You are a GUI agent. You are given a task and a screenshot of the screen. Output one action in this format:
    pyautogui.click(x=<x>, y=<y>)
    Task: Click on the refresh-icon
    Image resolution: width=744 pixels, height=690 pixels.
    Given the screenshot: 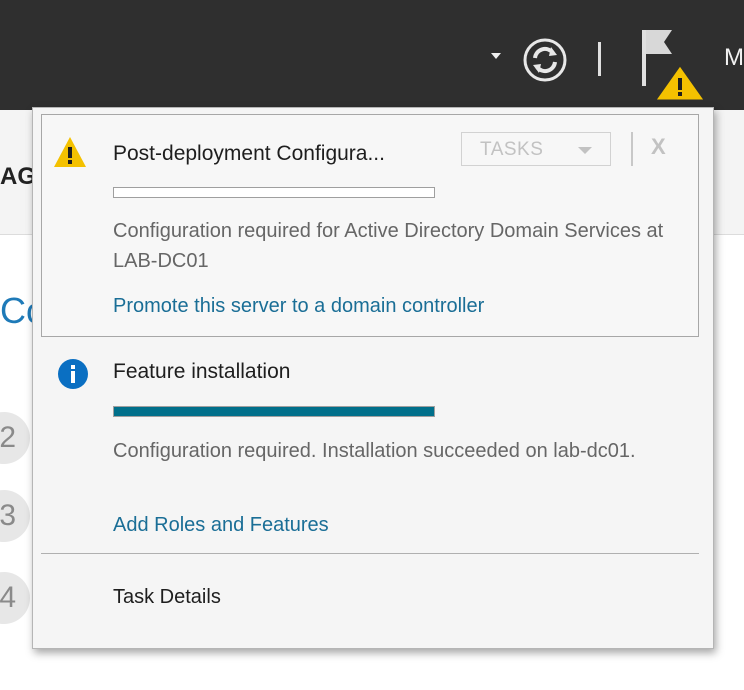 What is the action you would take?
    pyautogui.click(x=545, y=60)
    